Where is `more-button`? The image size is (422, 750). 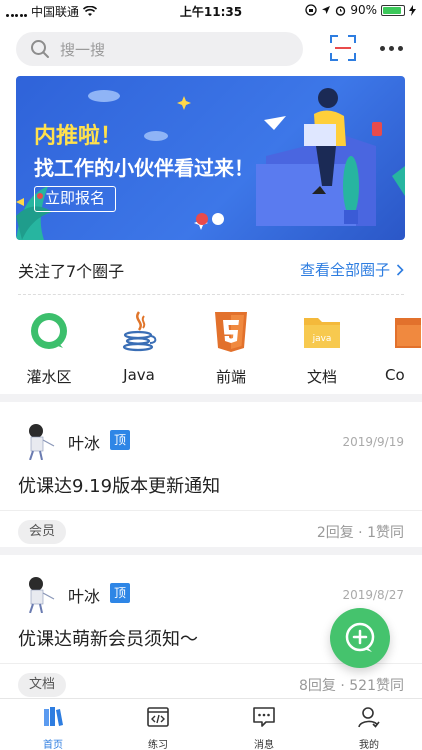 more-button is located at coordinates (393, 48).